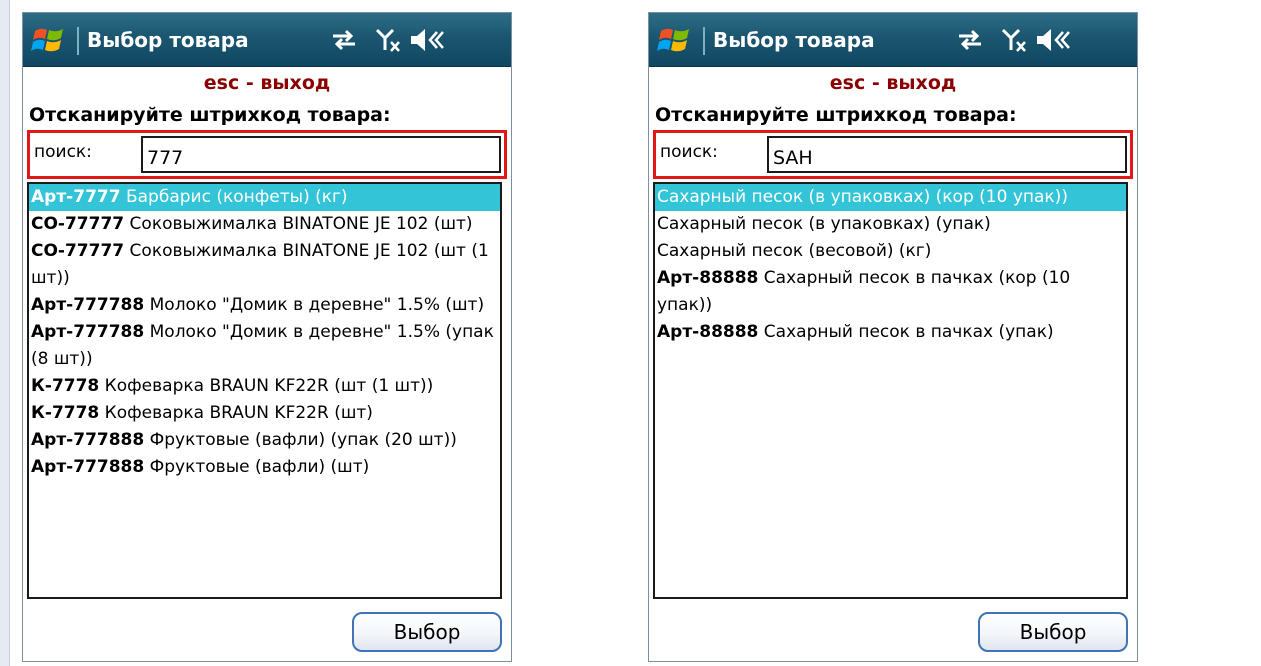 This screenshot has width=1261, height=666. What do you see at coordinates (238, 413) in the screenshot?
I see `item-description: Кофеварка BRAUN KF22R (шт)` at bounding box center [238, 413].